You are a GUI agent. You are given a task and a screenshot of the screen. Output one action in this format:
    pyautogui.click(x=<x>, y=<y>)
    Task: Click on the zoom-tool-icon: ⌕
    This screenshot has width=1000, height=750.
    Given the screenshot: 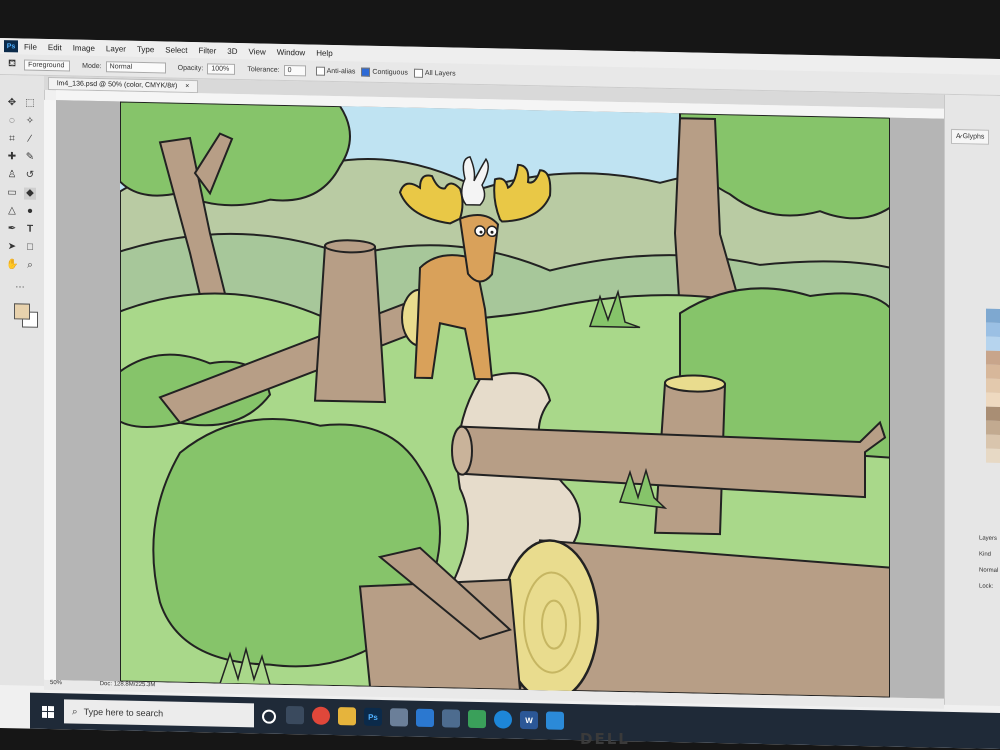 What is the action you would take?
    pyautogui.click(x=30, y=266)
    